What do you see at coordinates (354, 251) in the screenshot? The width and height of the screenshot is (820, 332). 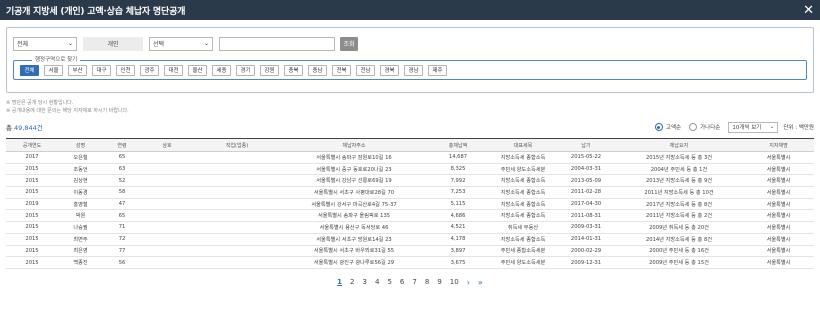 I see `table-cell: 서울특별시 서초구 바우뫼로31길 55` at bounding box center [354, 251].